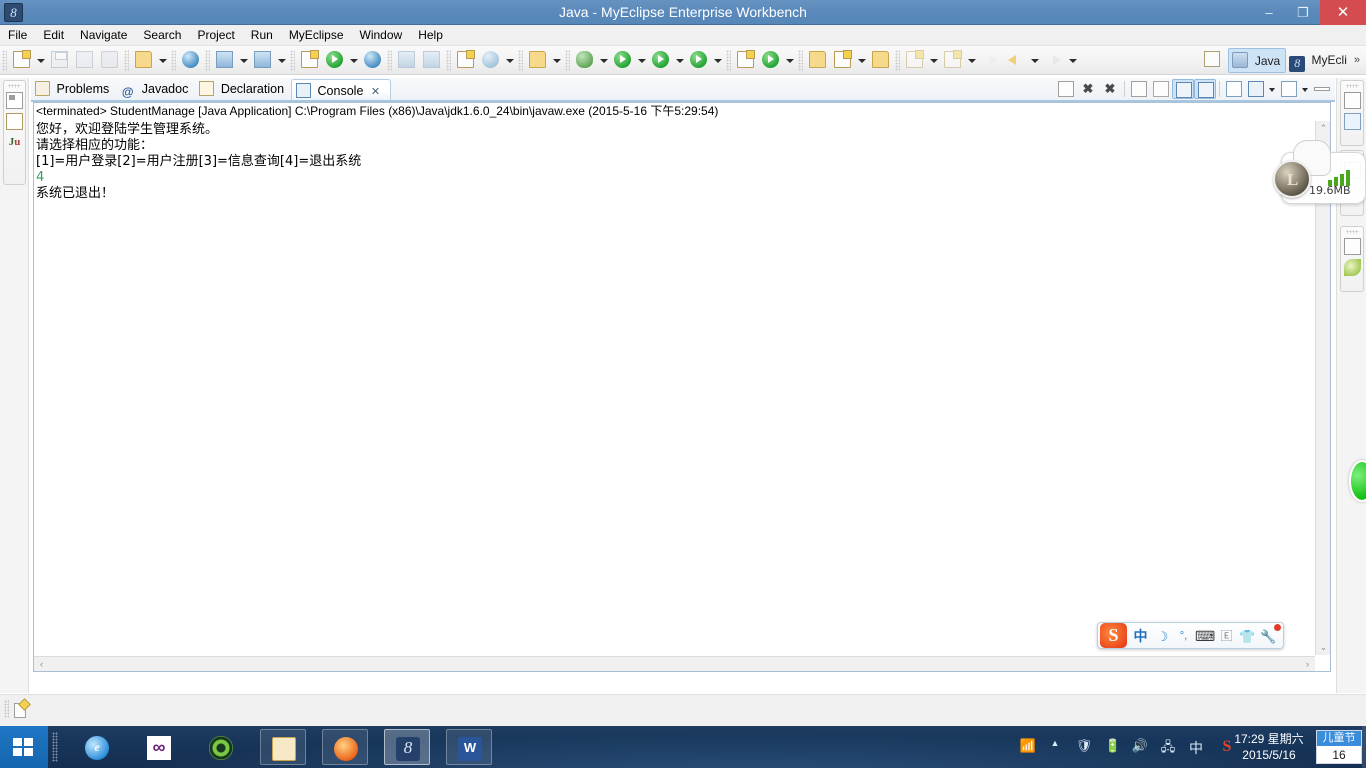  I want to click on back-button, so click(991, 60).